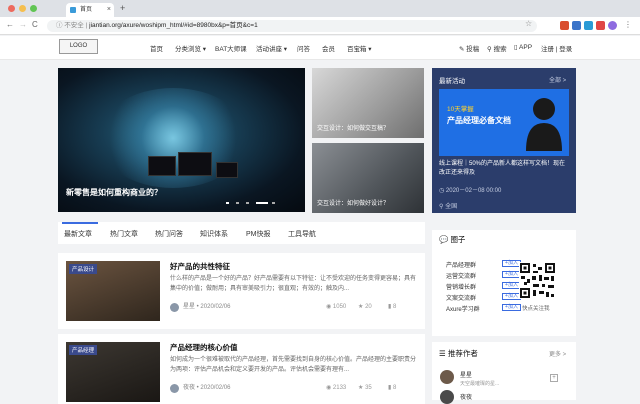 The width and height of the screenshot is (640, 404). What do you see at coordinates (200, 388) in the screenshot?
I see `article-author: 夜夜 • 2020/02/06` at bounding box center [200, 388].